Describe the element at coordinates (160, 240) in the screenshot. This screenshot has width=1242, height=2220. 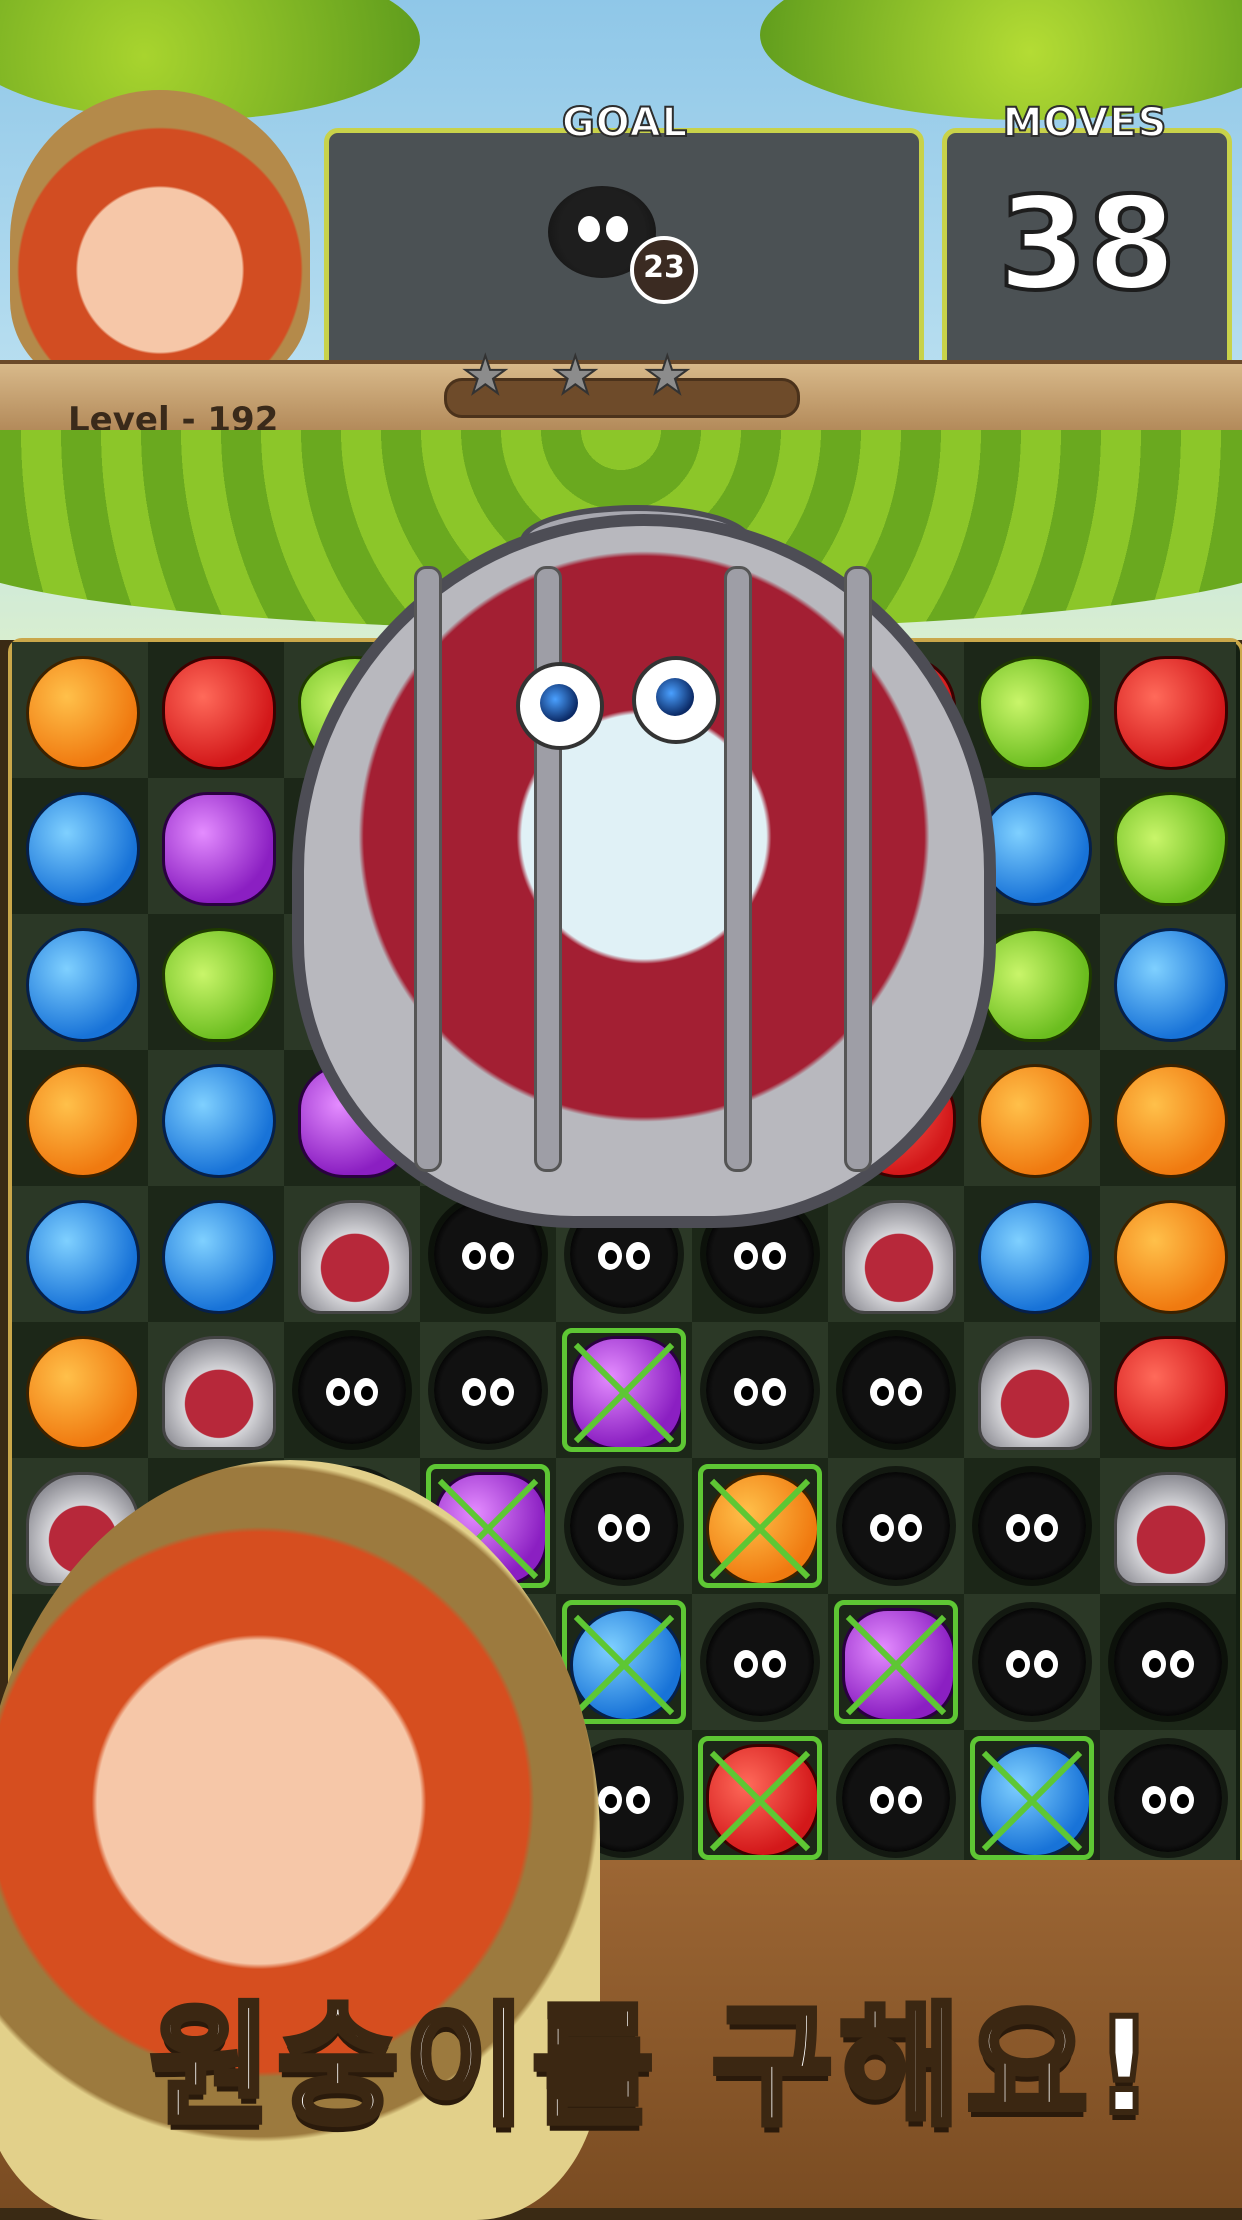
I see `player-avatar` at that location.